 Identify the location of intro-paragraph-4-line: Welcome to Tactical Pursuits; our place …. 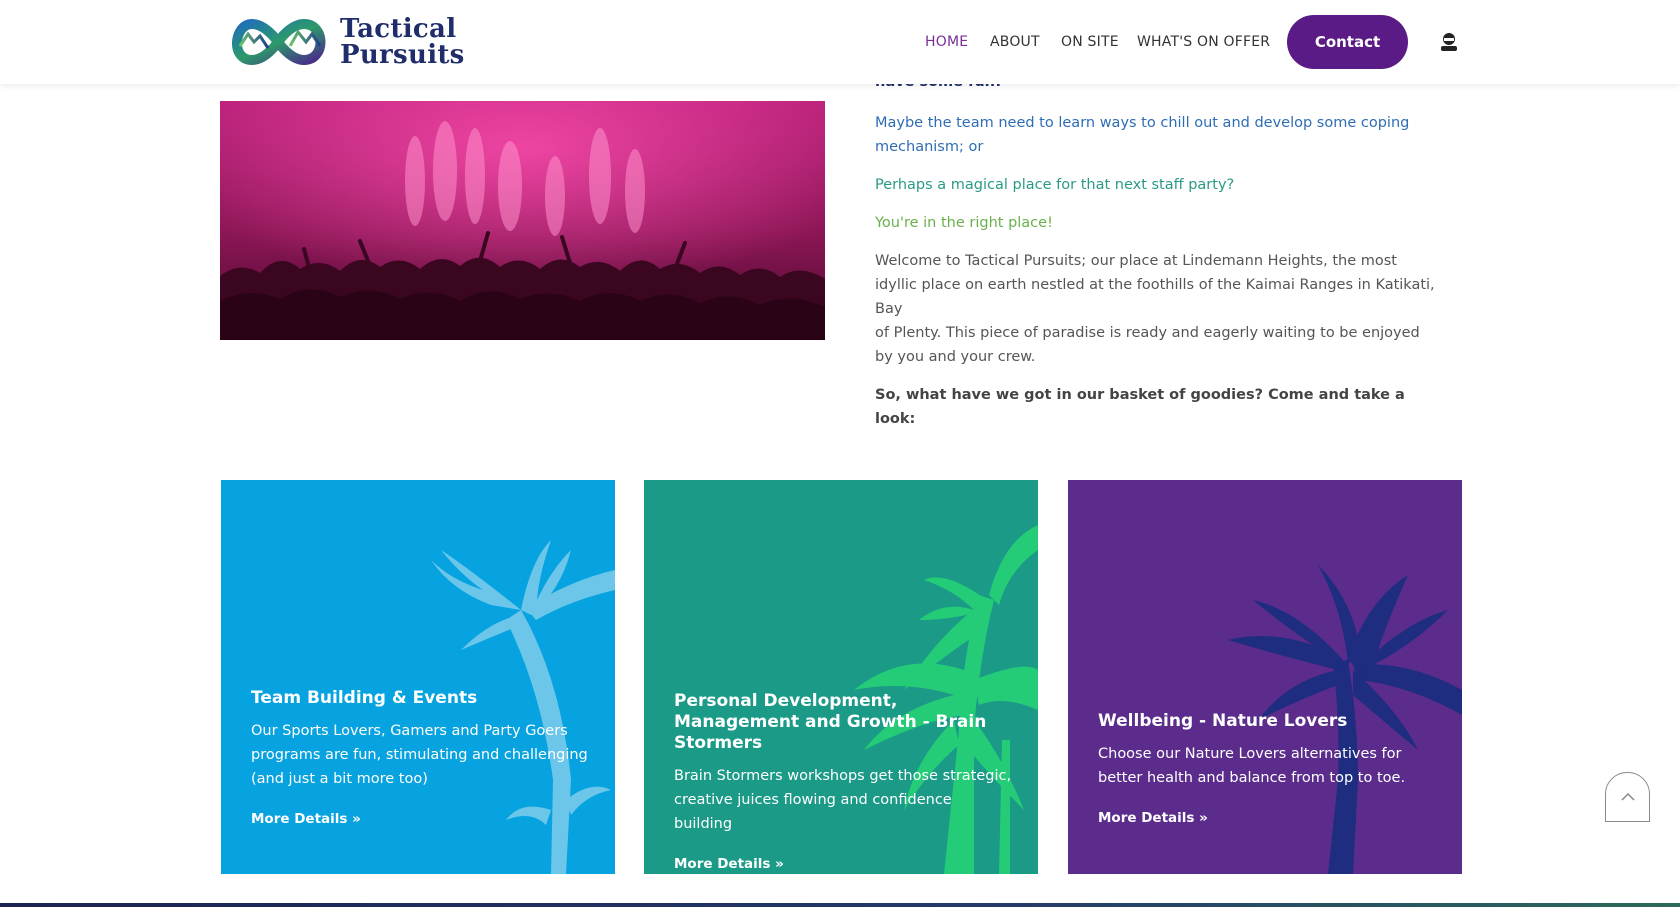
(1136, 261).